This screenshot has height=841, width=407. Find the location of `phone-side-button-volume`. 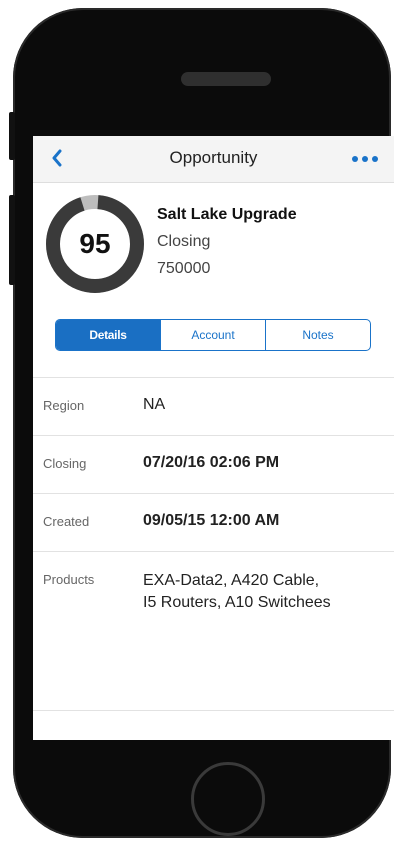

phone-side-button-volume is located at coordinates (12, 240).